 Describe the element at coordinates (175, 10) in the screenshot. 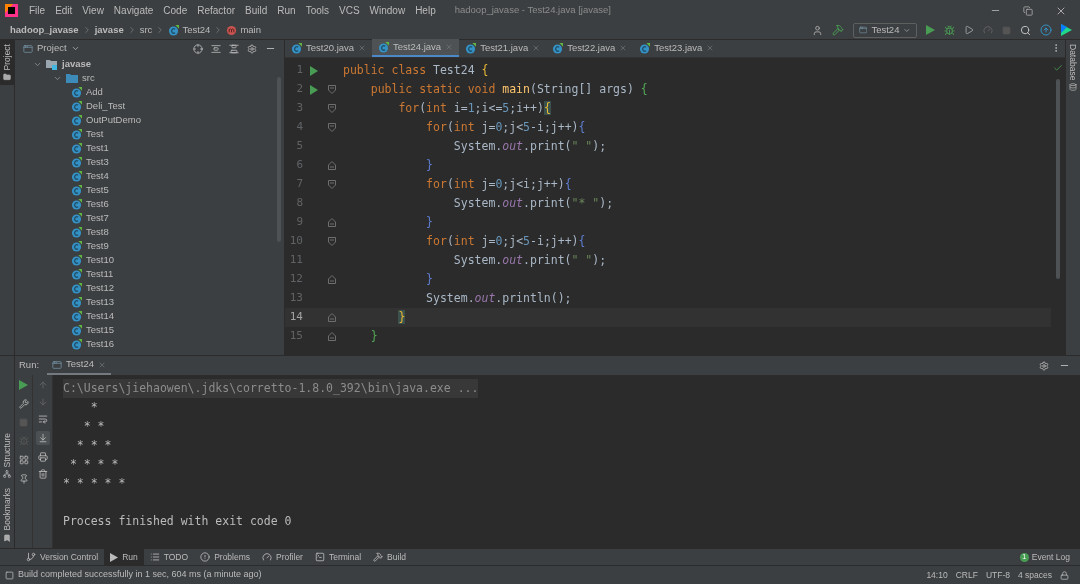

I see `menu-item: Code` at that location.